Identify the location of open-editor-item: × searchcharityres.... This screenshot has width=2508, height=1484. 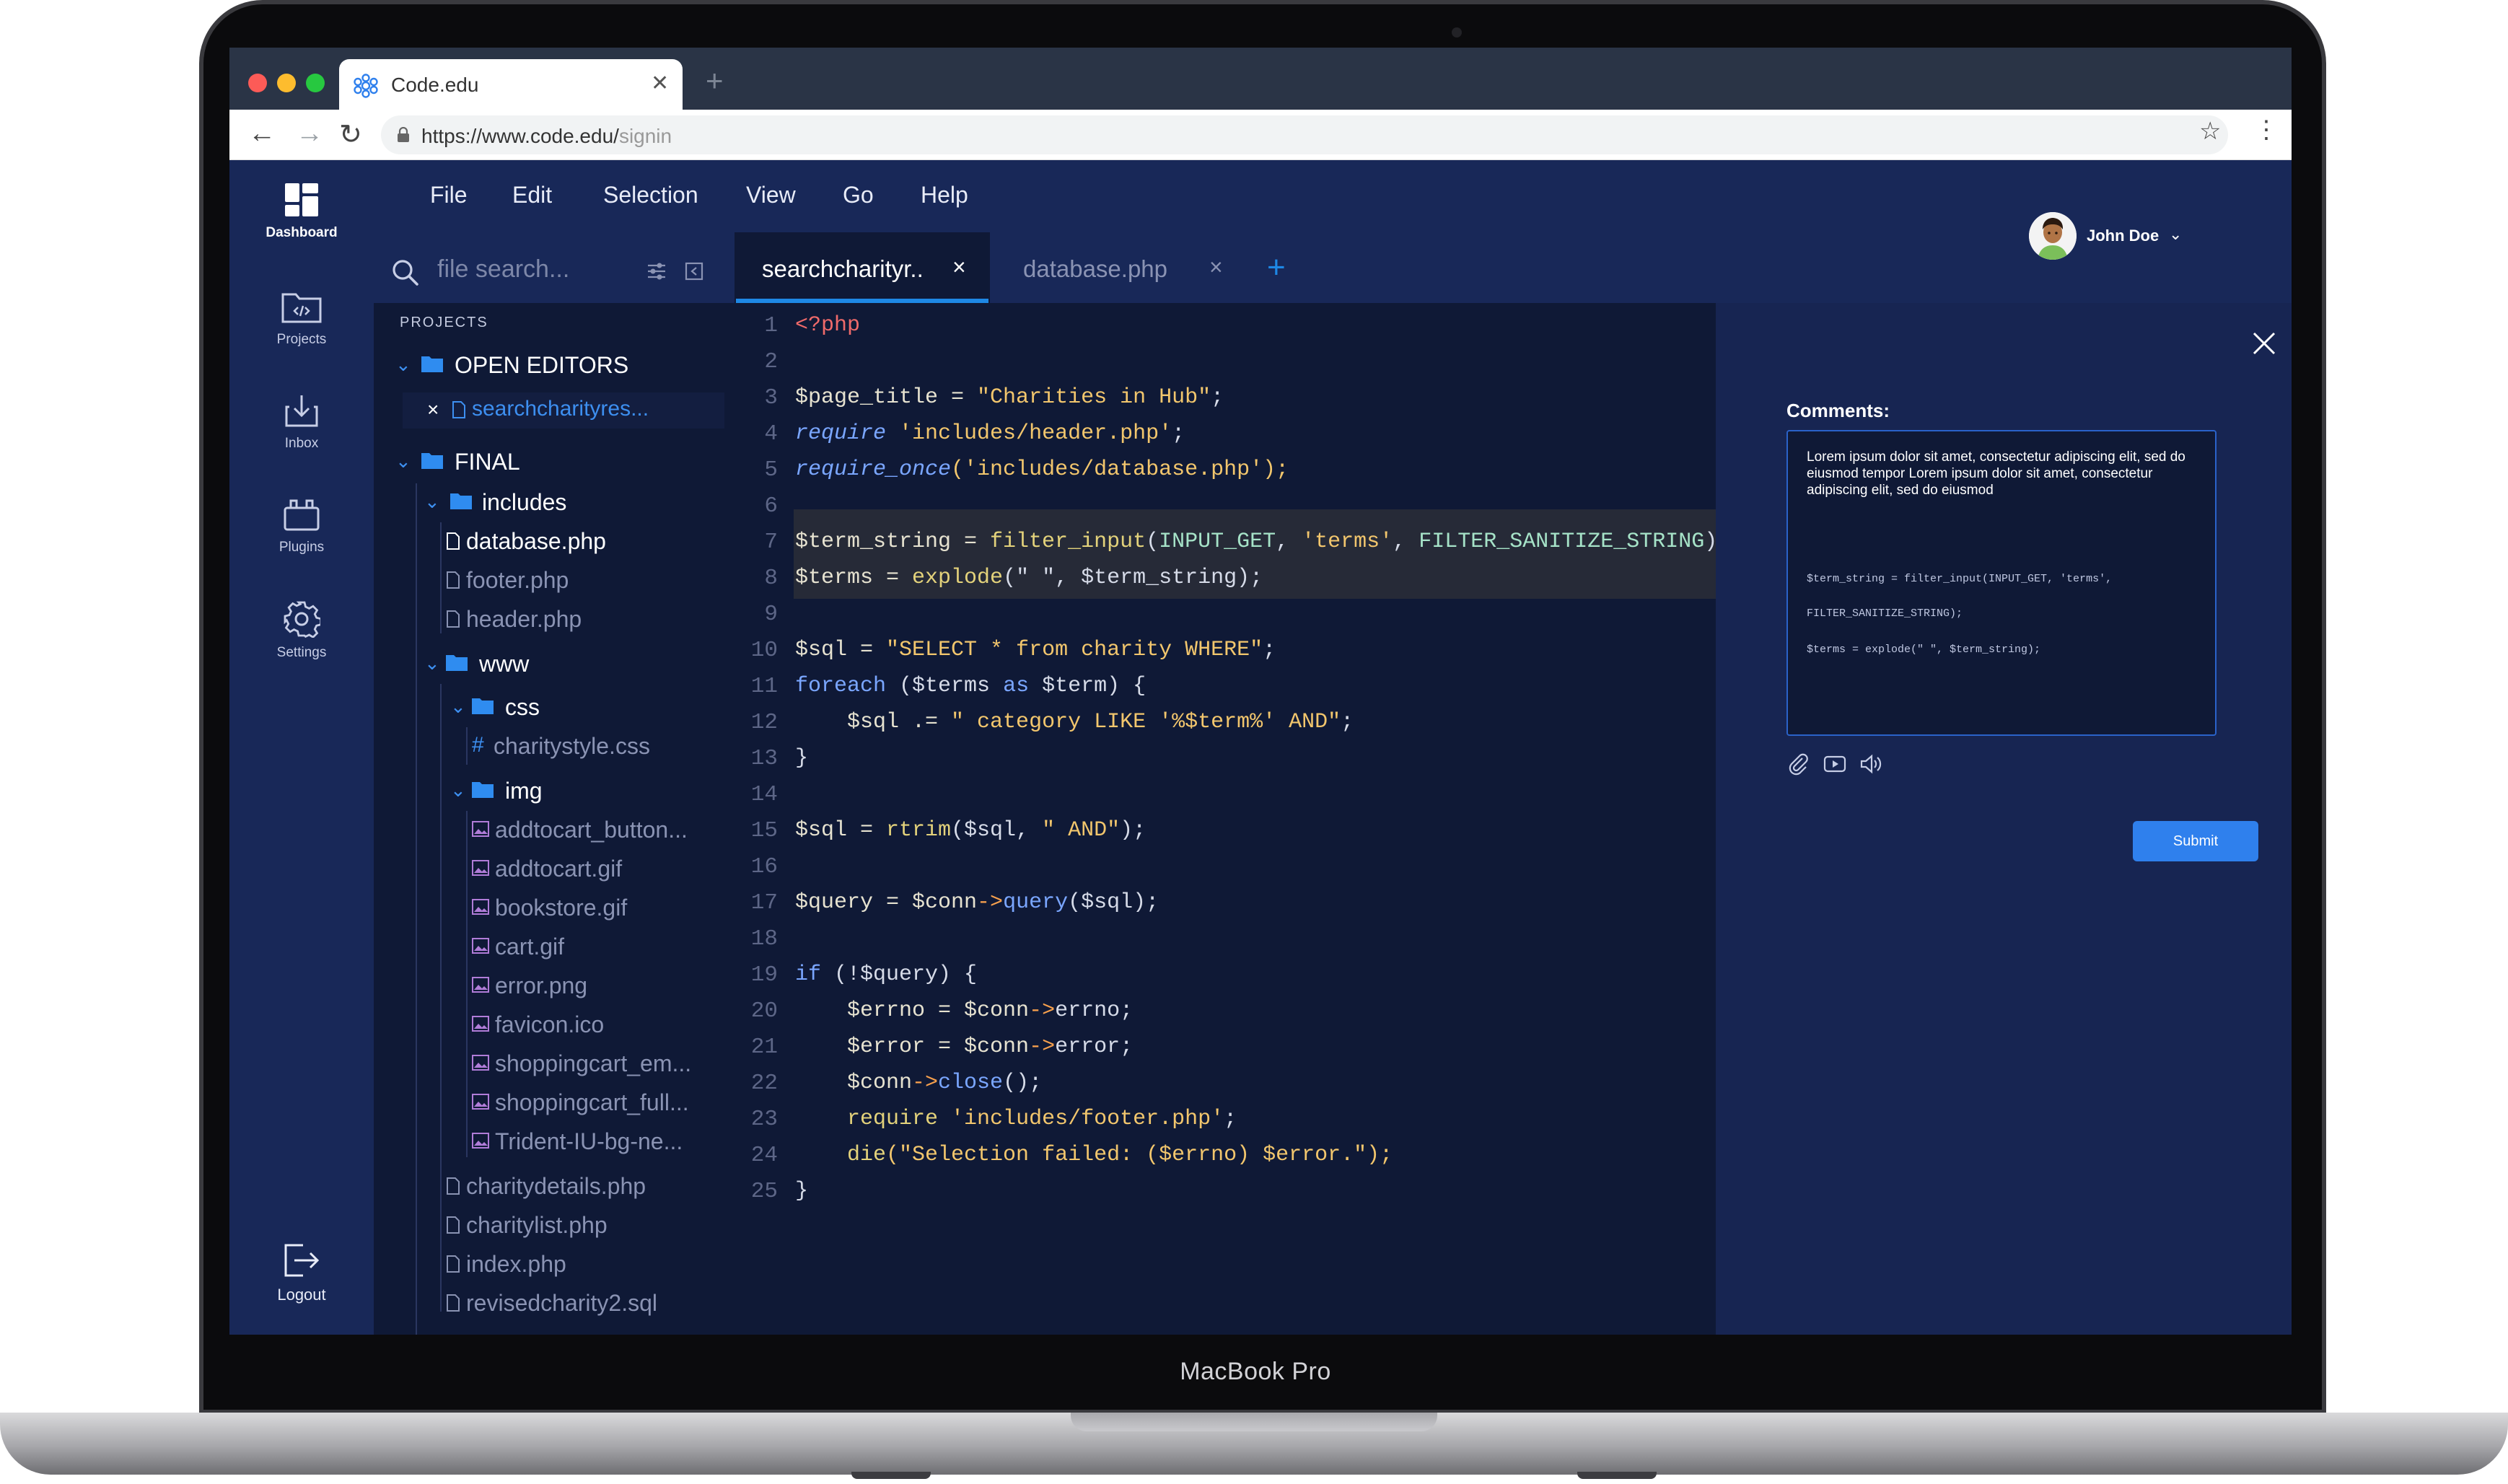
(563, 410).